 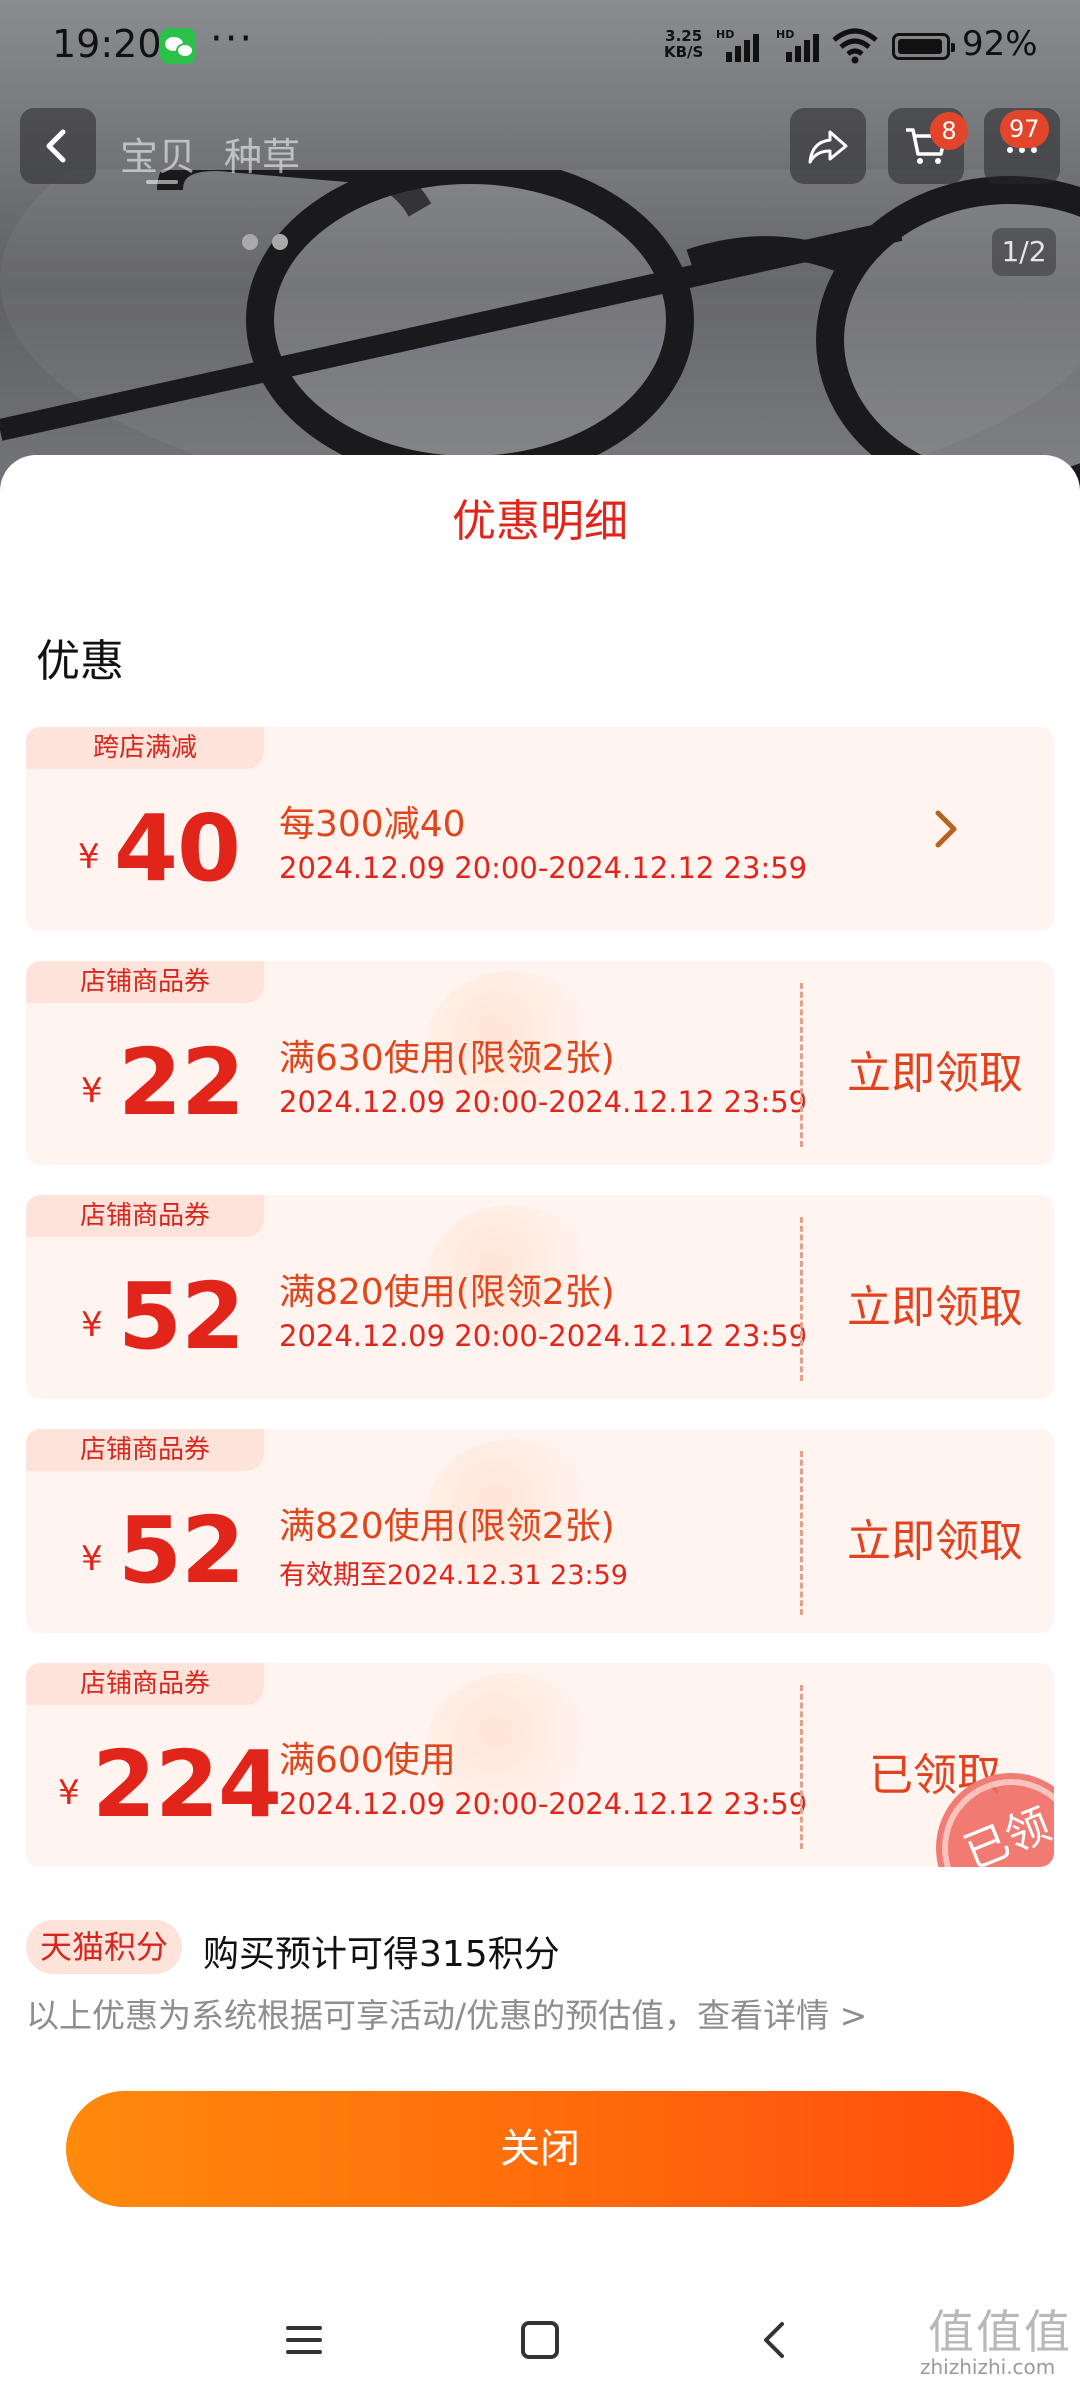 I want to click on watermark-site: zhizhizhi.com, so click(x=988, y=2367).